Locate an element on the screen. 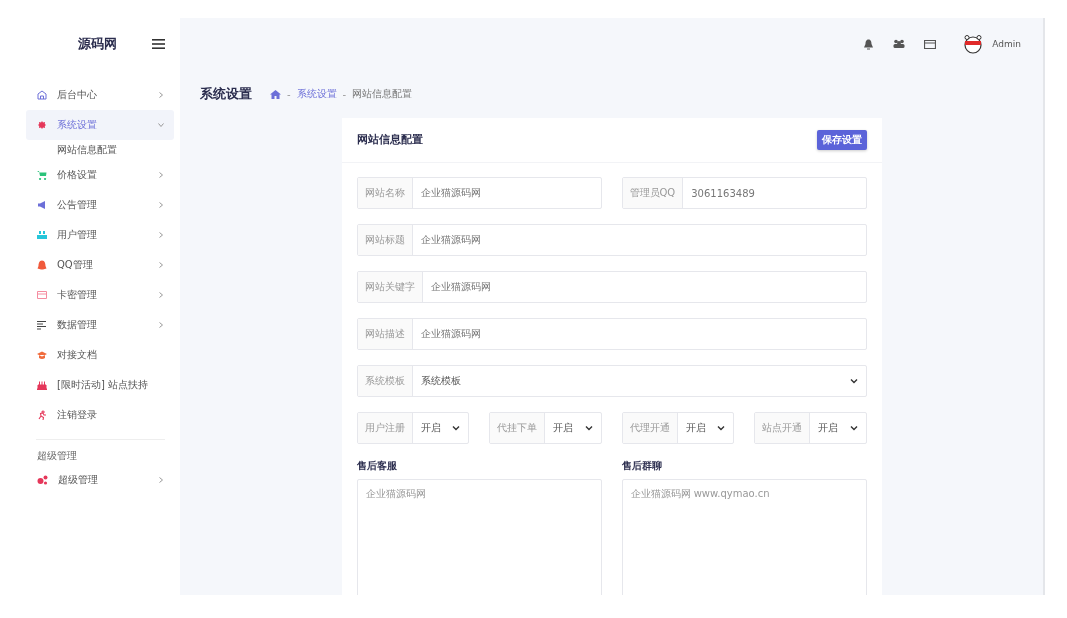 The image size is (1067, 618). menu-item: 系统设置 is located at coordinates (100, 125).